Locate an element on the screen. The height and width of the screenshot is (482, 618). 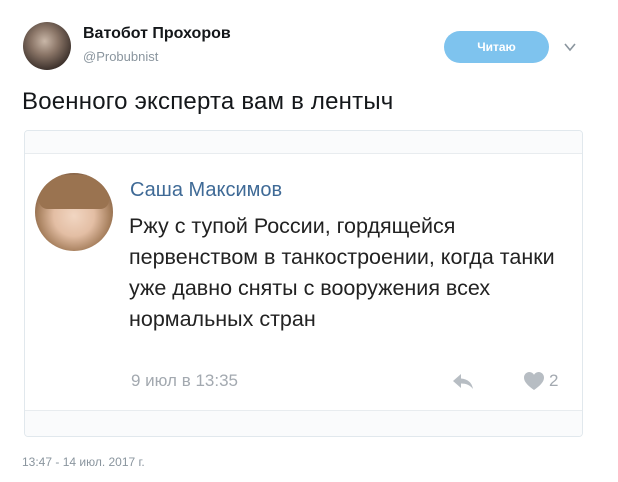
card-bottom-bar is located at coordinates (303, 423).